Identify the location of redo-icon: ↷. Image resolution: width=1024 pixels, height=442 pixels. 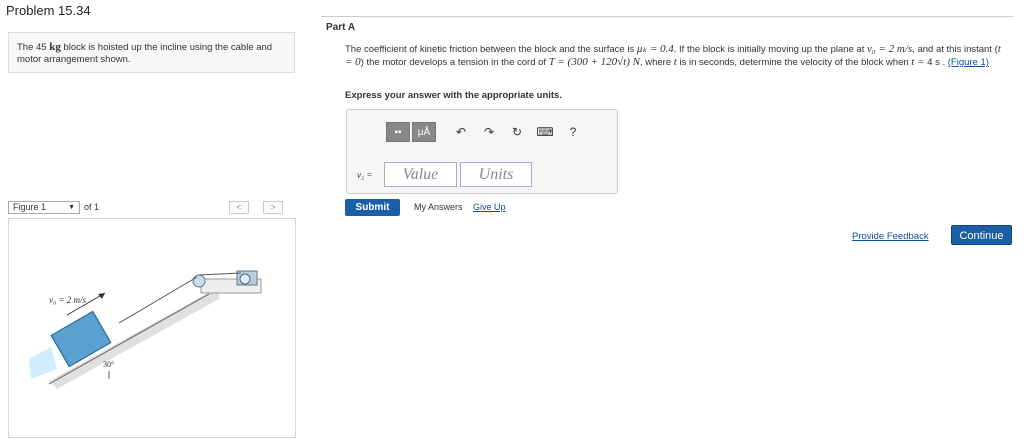
(489, 132).